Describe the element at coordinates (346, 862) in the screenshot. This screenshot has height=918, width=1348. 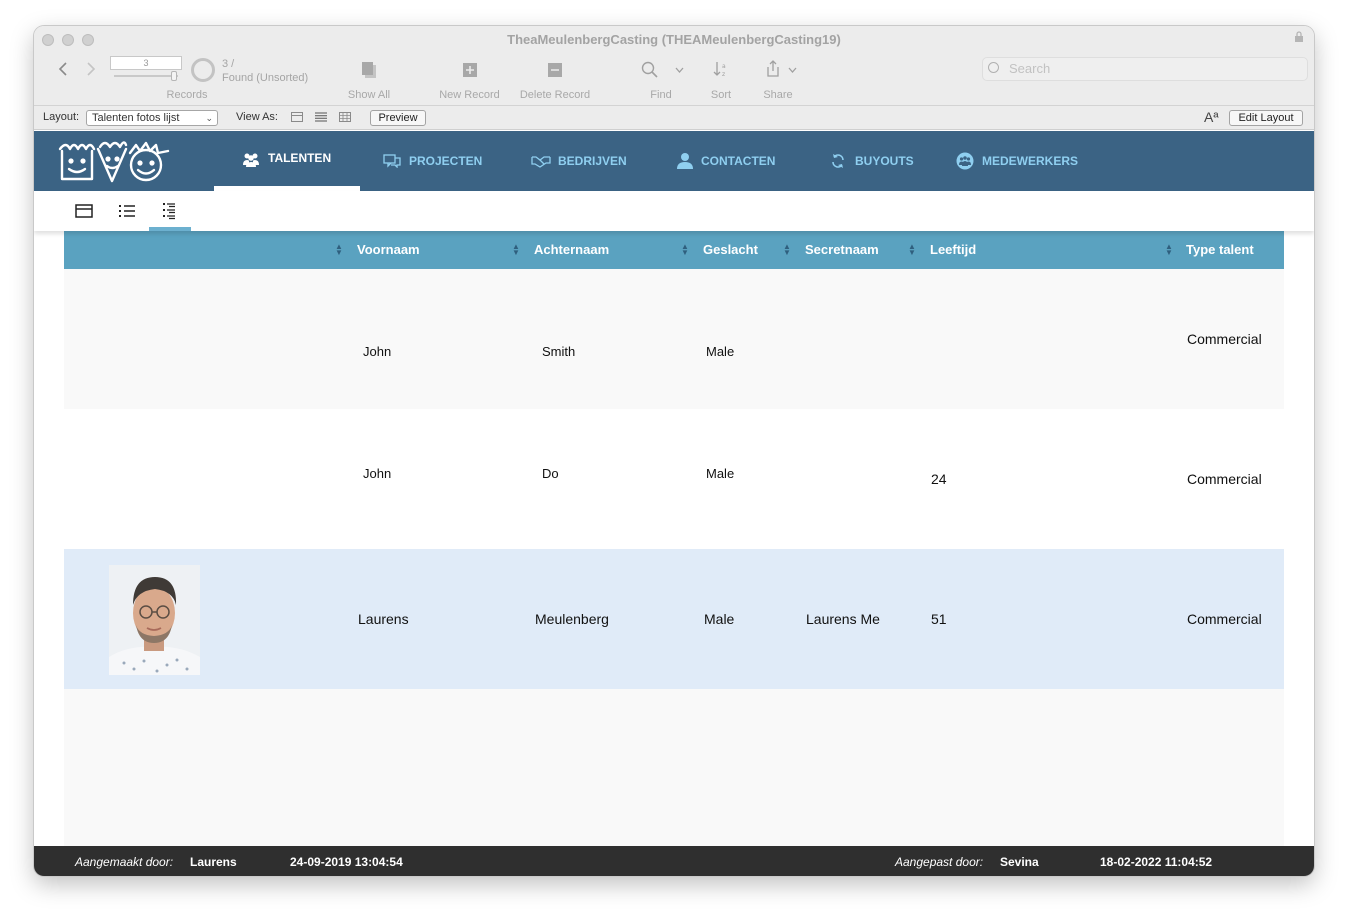
I see `created-at-value: 24-09-2019 13:04:54` at that location.